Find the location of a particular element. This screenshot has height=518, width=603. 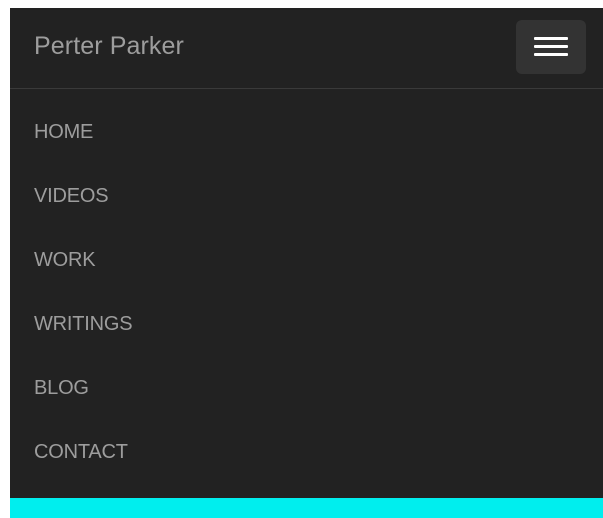

brand-link: Perter Parker is located at coordinates (109, 46).